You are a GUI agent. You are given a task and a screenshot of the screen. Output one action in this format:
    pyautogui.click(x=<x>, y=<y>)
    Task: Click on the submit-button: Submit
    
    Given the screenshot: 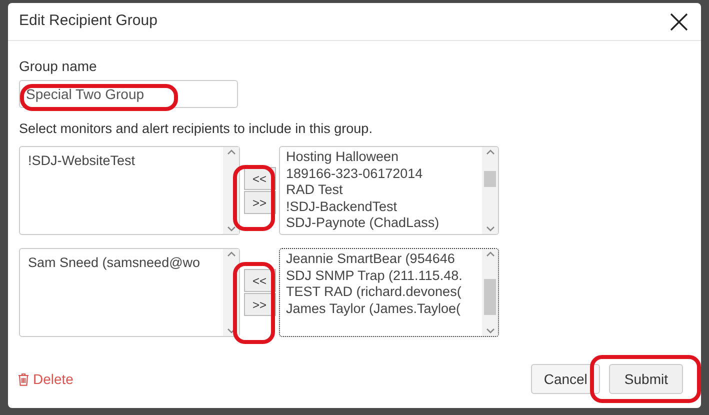 What is the action you would take?
    pyautogui.click(x=646, y=379)
    